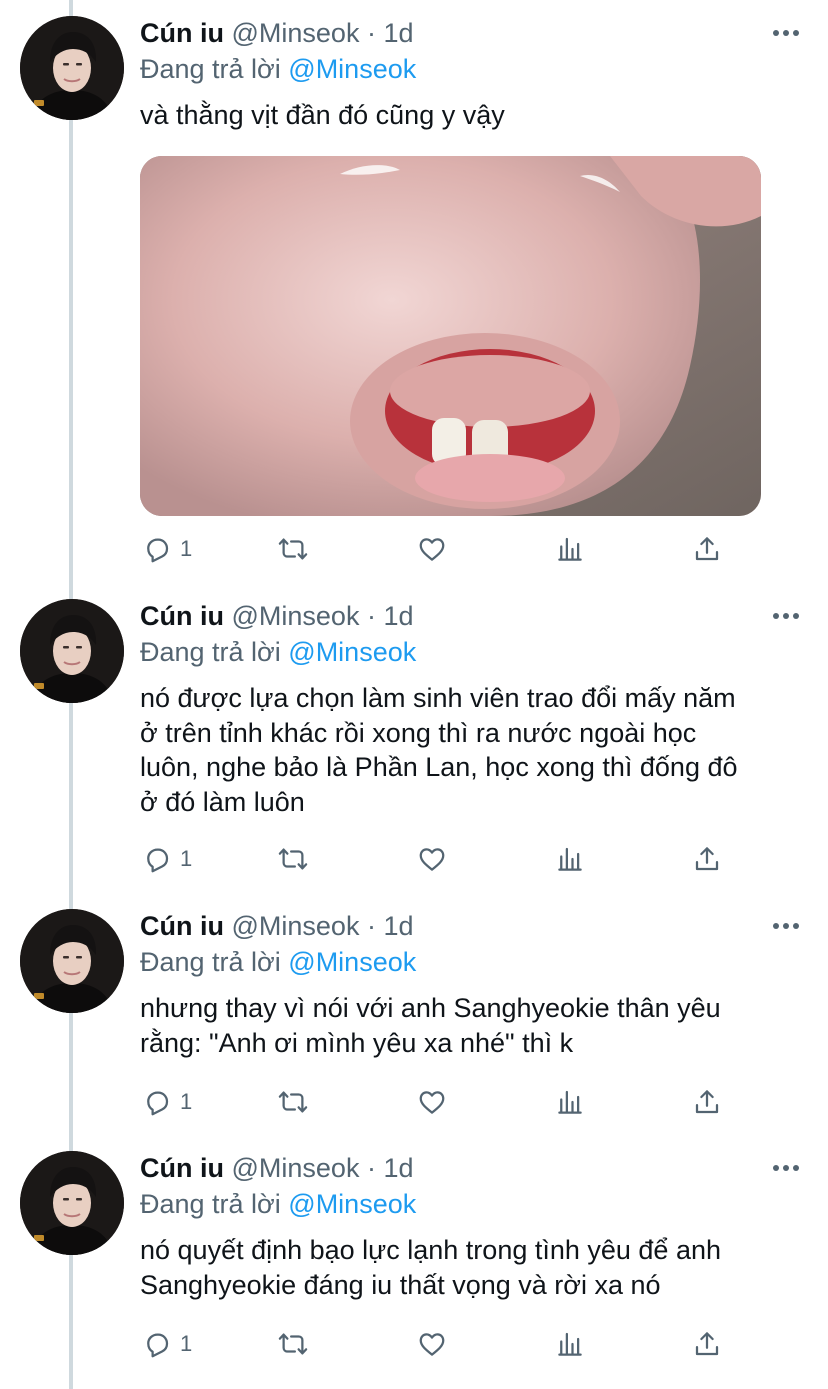 The image size is (828, 1389). What do you see at coordinates (222, 801) in the screenshot?
I see `tweet-text-line: ở đó làm luôn` at bounding box center [222, 801].